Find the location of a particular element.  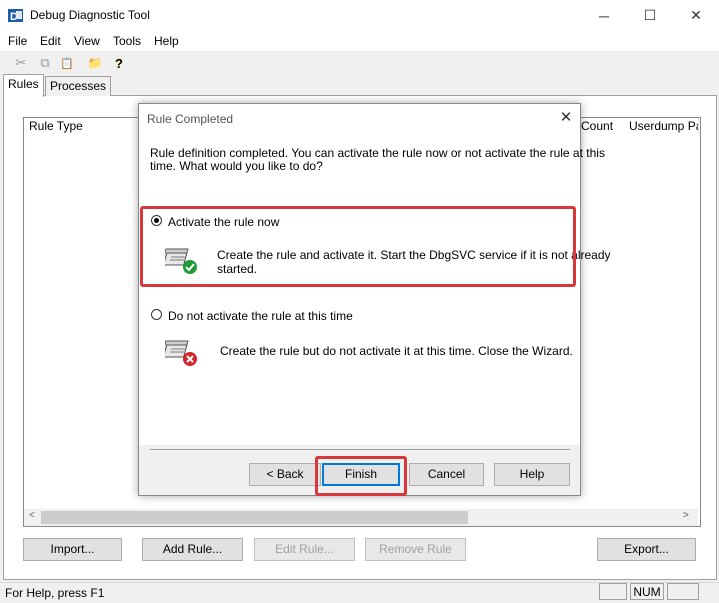

menu-tools: Tools is located at coordinates (127, 41).